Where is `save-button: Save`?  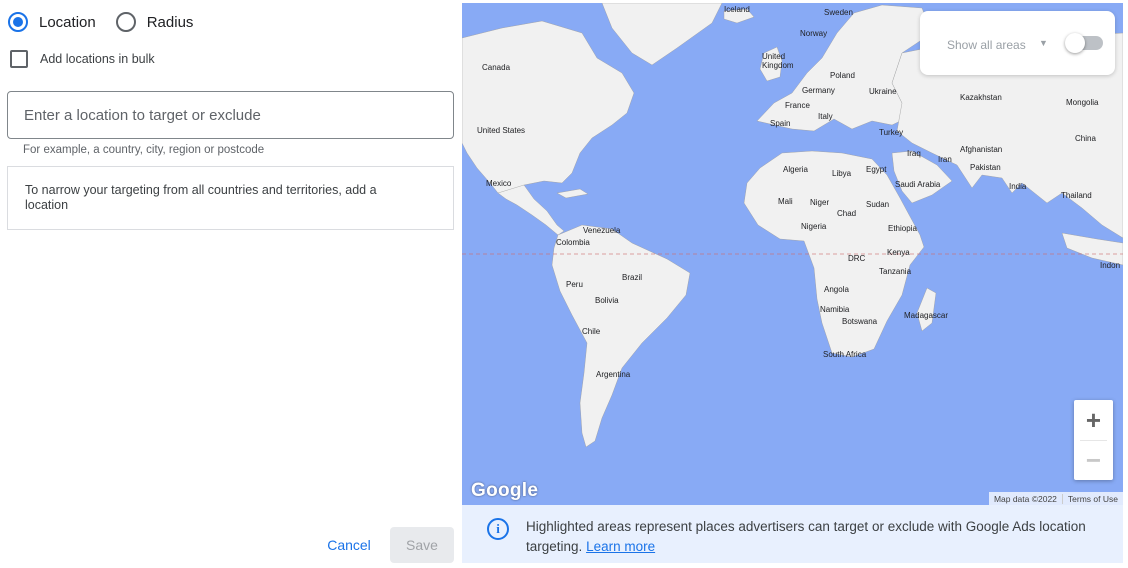 save-button: Save is located at coordinates (422, 545).